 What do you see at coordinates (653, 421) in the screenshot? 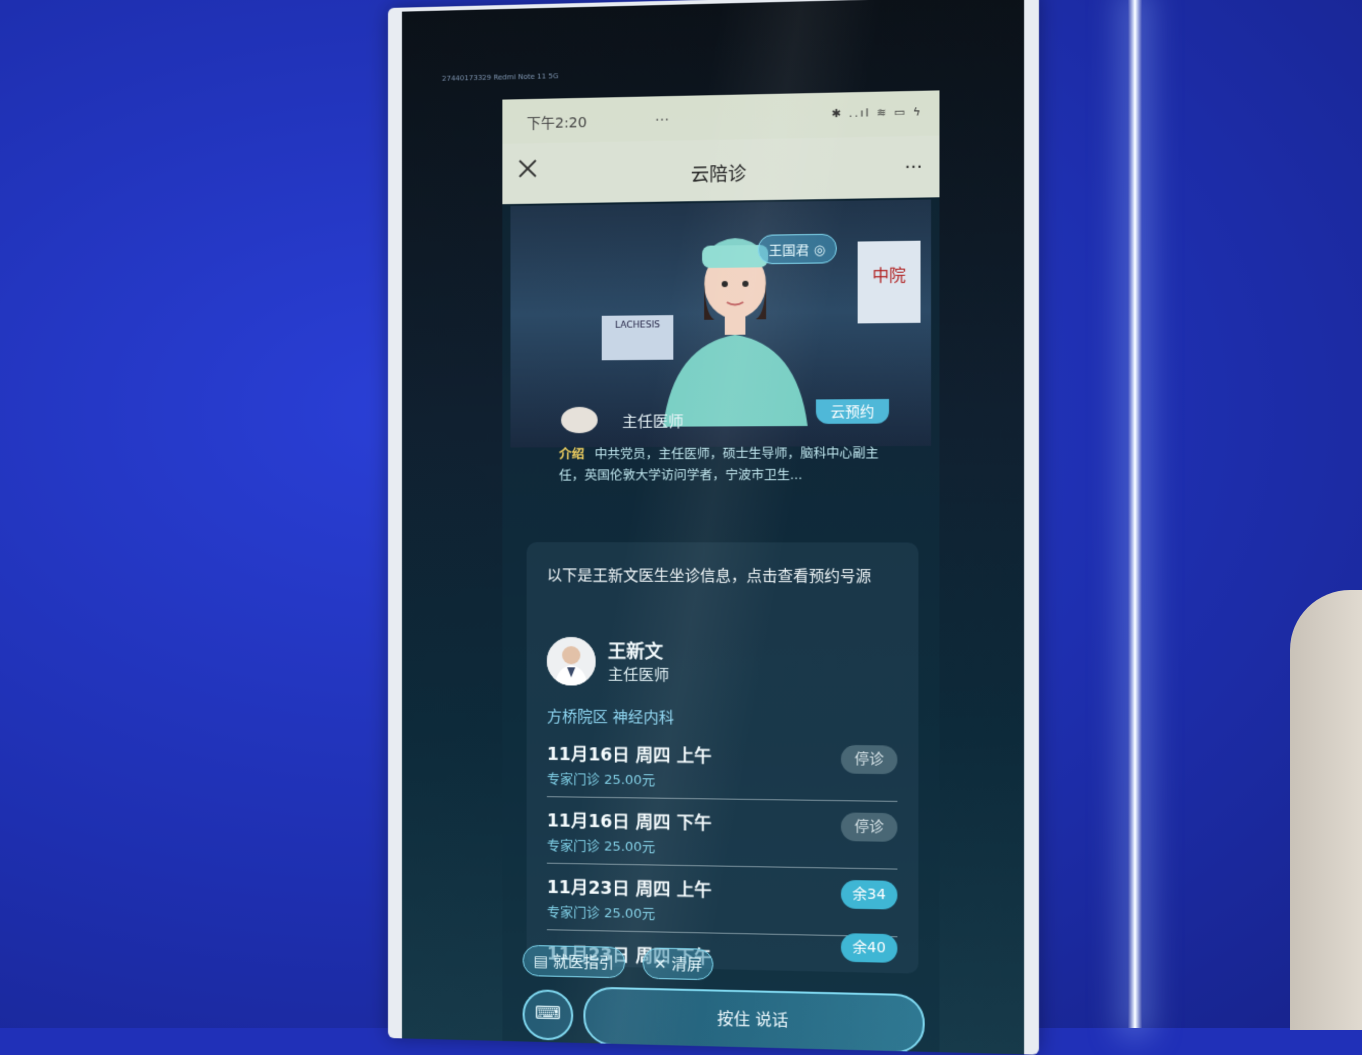
I see `doctor-title: 主任医师` at bounding box center [653, 421].